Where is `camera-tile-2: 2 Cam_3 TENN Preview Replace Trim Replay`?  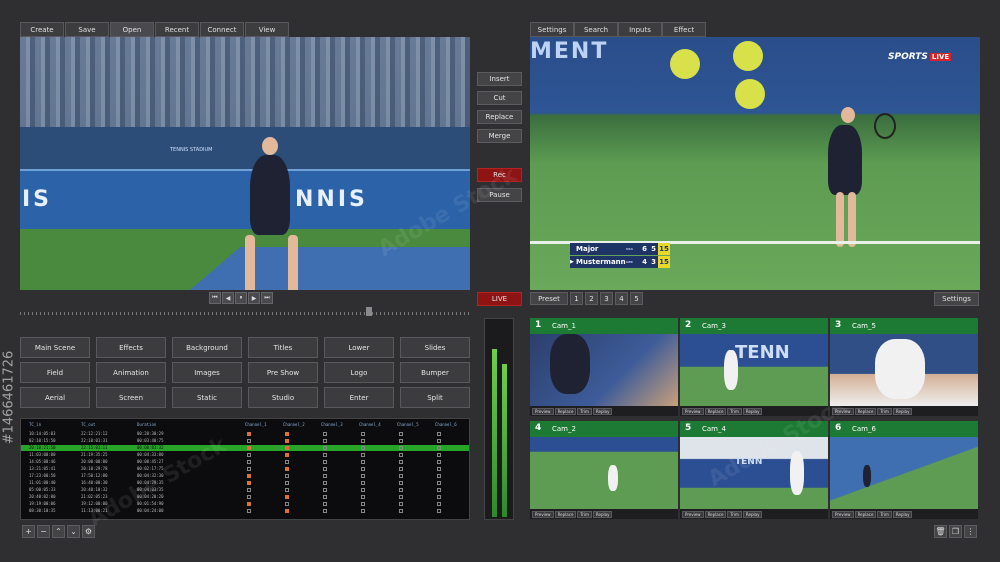
camera-tile-2: 2 Cam_3 TENN Preview Replace Trim Replay is located at coordinates (754, 367).